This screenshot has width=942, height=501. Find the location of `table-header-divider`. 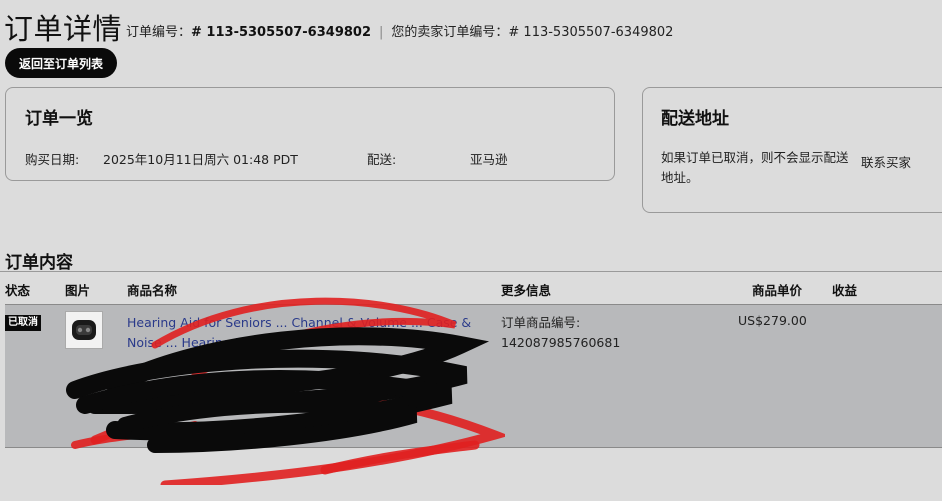

table-header-divider is located at coordinates (471, 271).